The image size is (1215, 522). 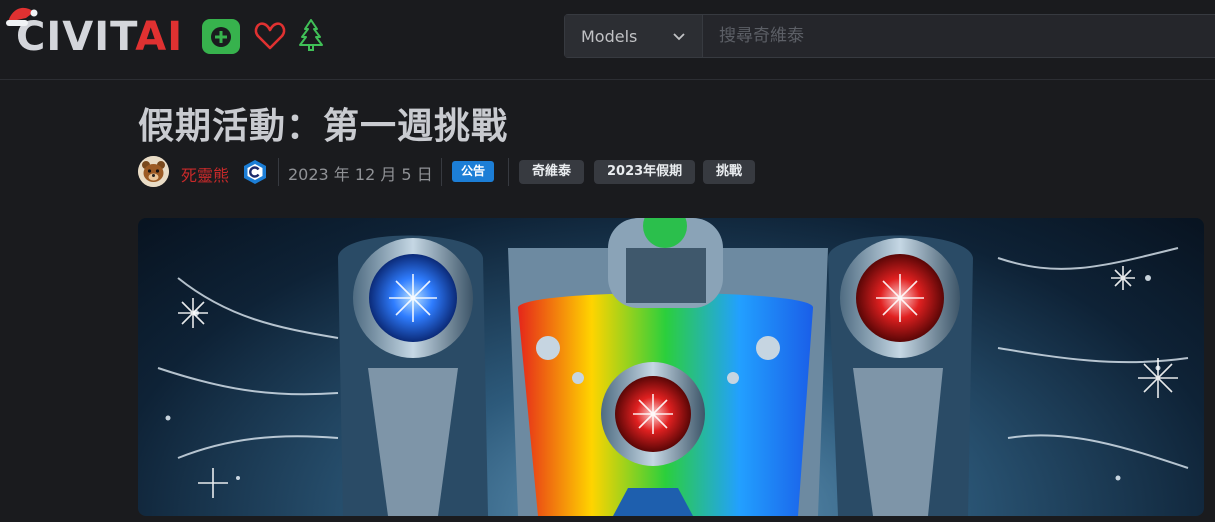 I want to click on search-bar: Models, so click(x=889, y=36).